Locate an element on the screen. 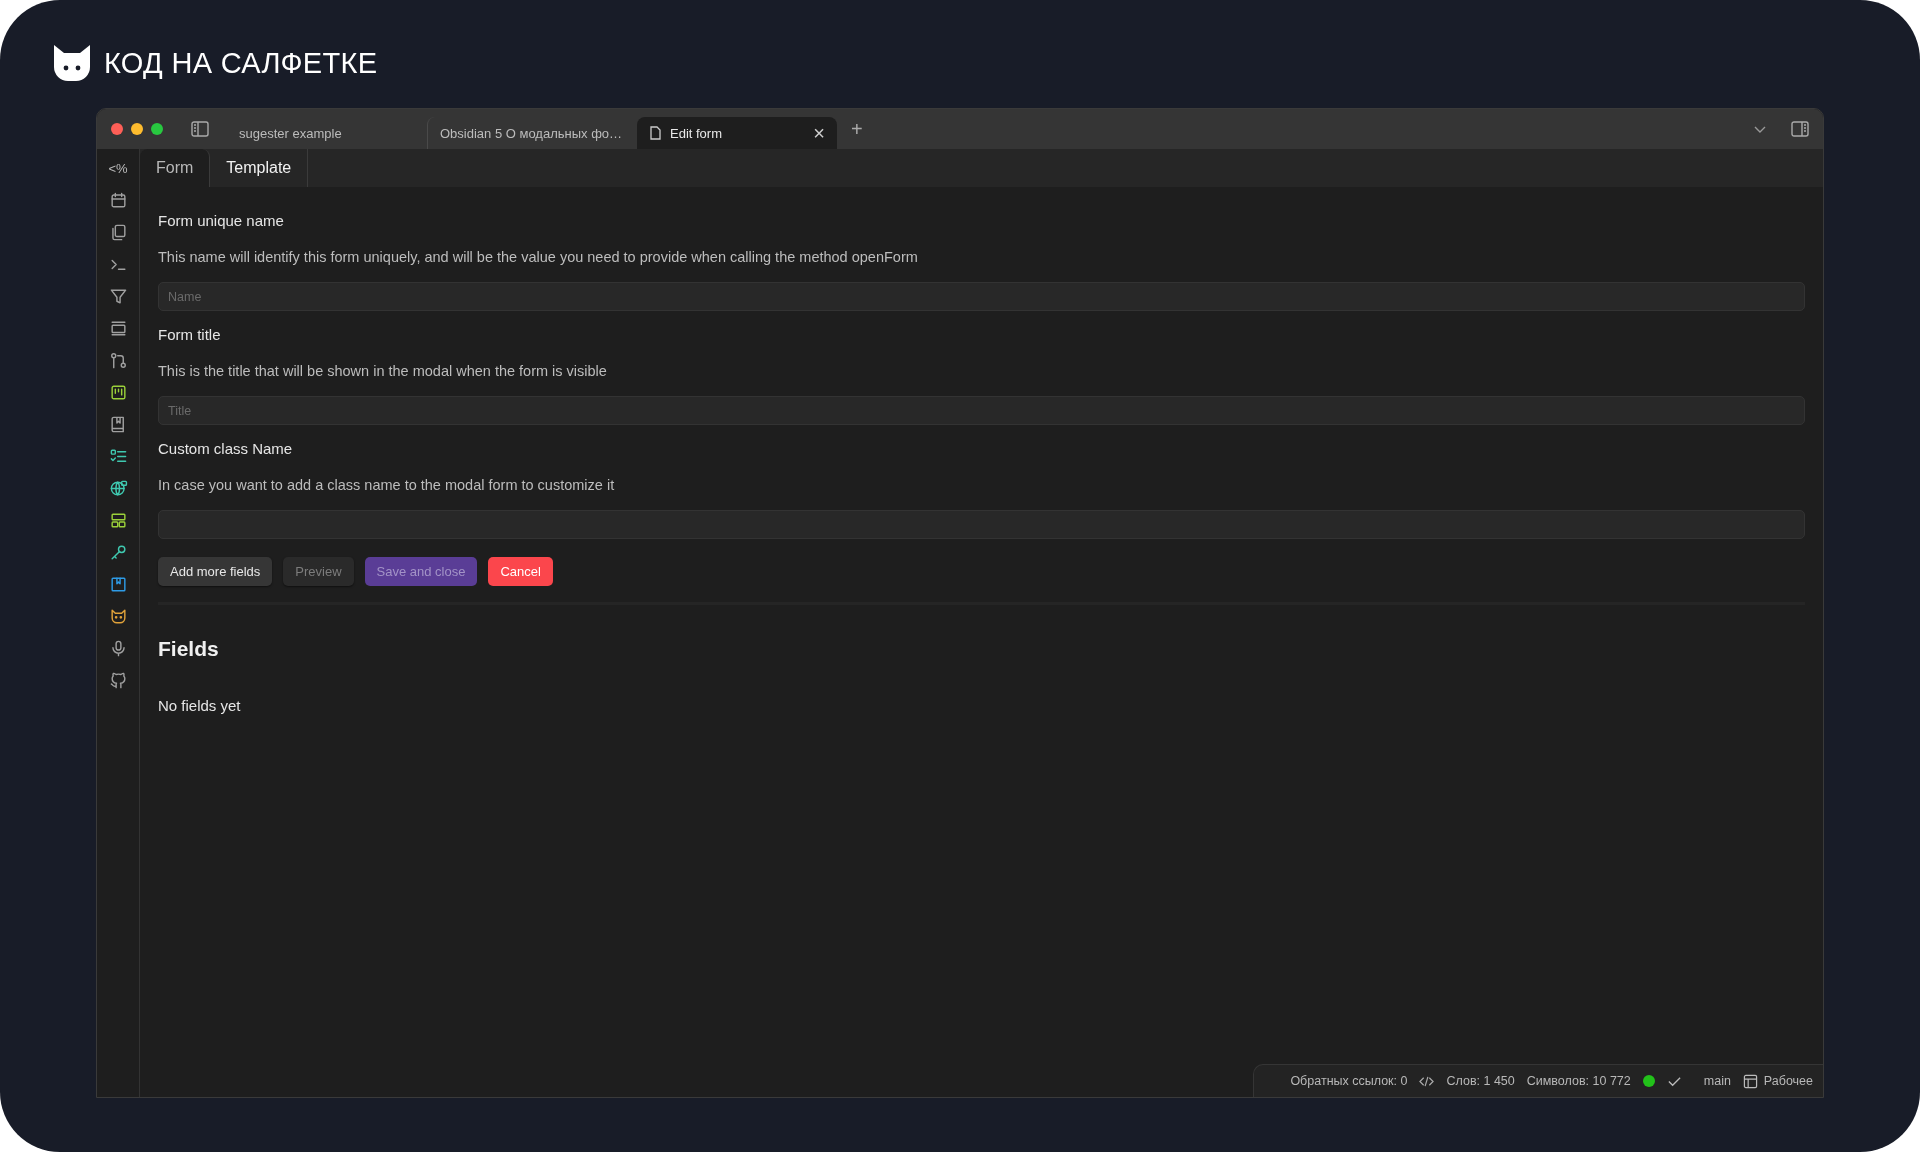  brand-name: КОД НА САЛФЕТКЕ is located at coordinates (241, 63).